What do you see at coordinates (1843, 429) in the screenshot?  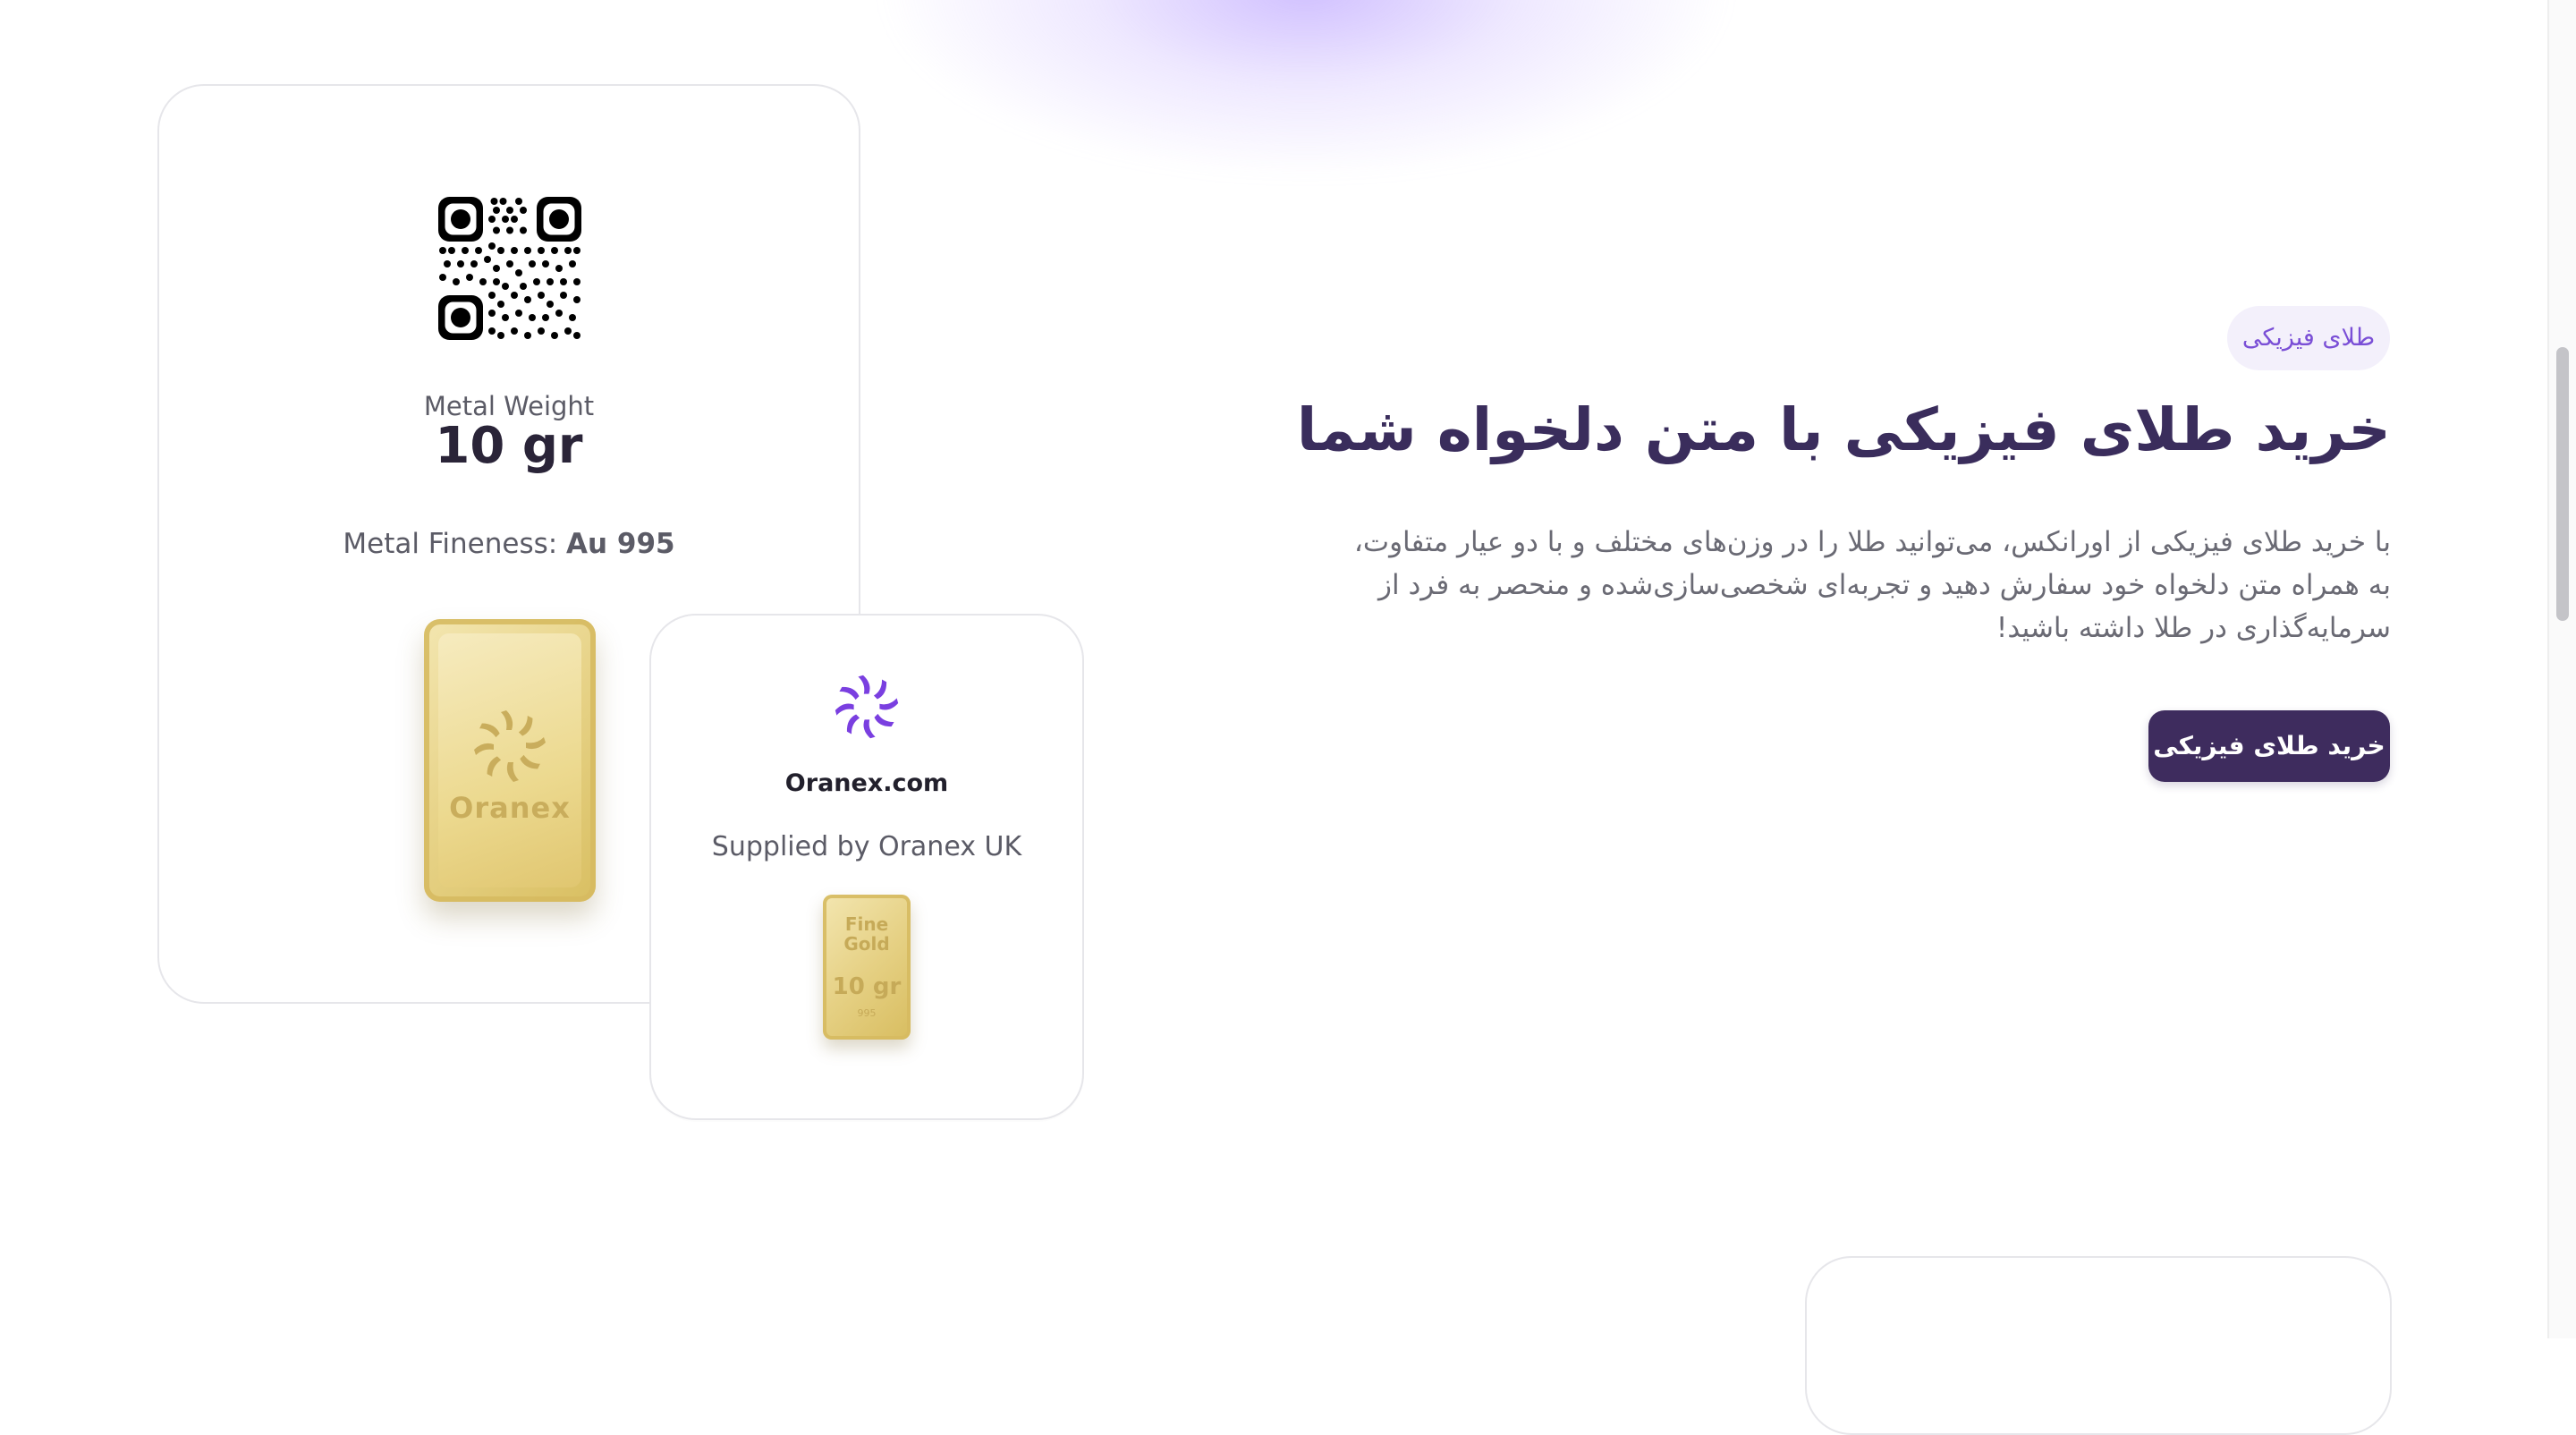 I see `page-title: خرید طلای فیزیکی با متن دلخواه شما` at bounding box center [1843, 429].